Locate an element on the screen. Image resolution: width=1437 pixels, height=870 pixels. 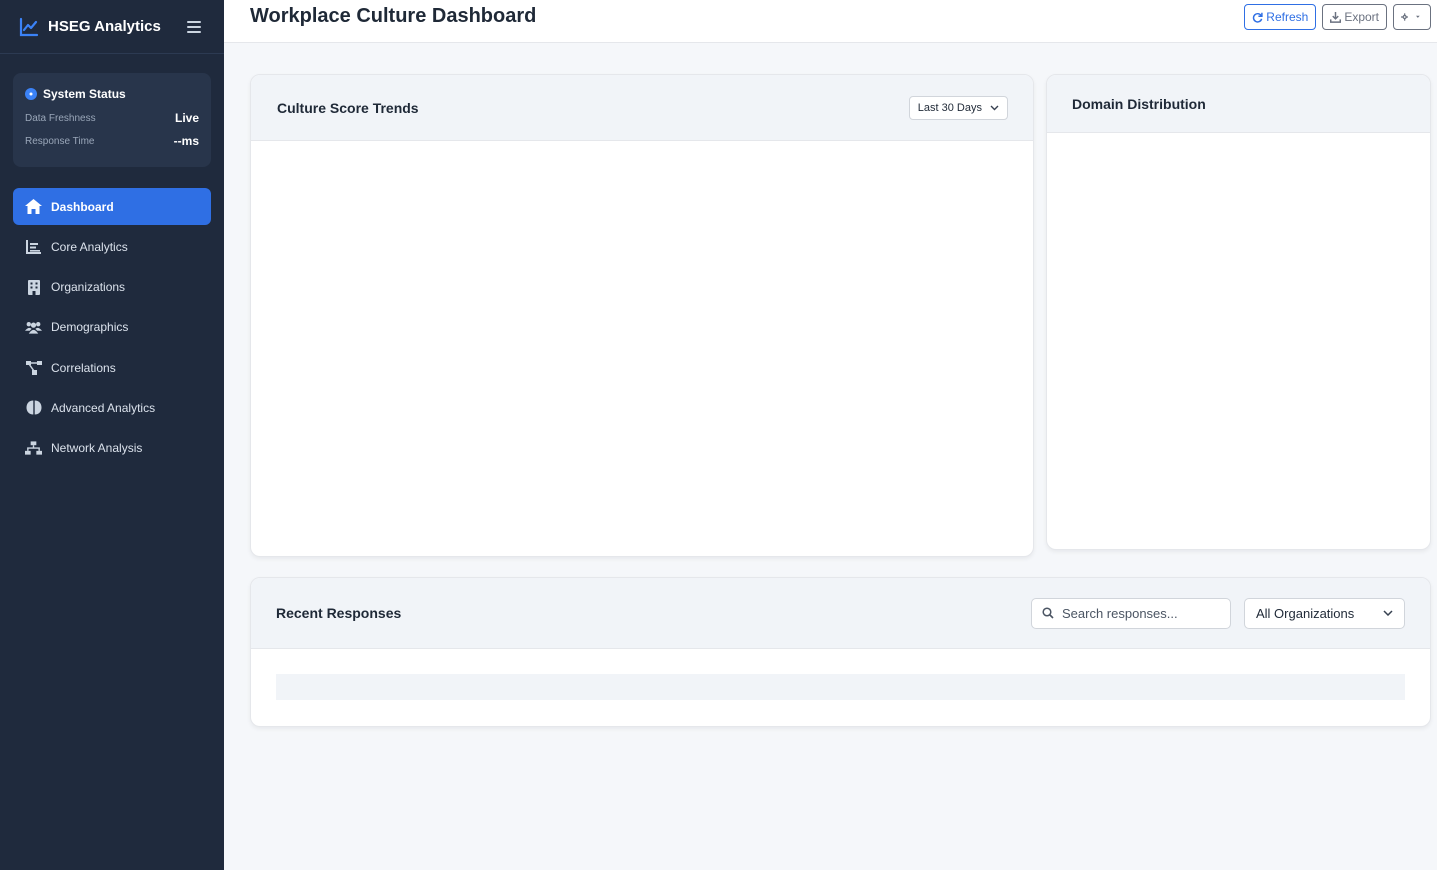
search-box is located at coordinates (1131, 613).